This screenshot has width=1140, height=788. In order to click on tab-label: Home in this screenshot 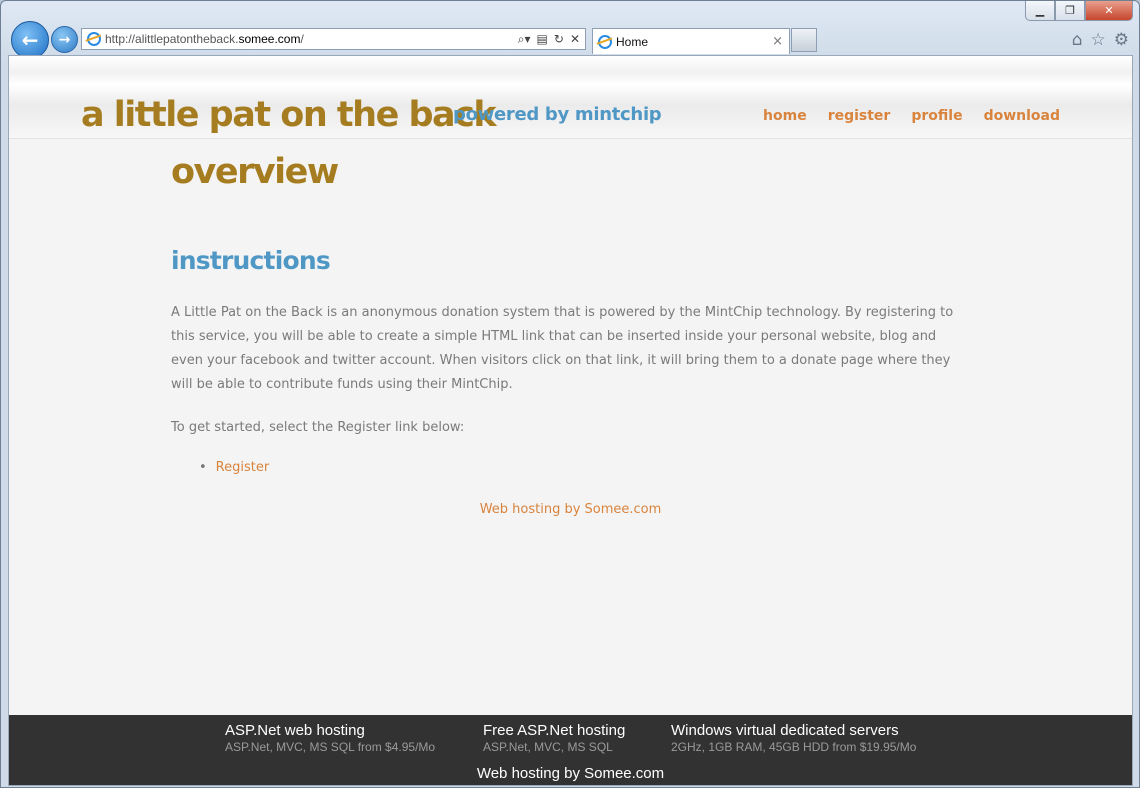, I will do `click(632, 41)`.